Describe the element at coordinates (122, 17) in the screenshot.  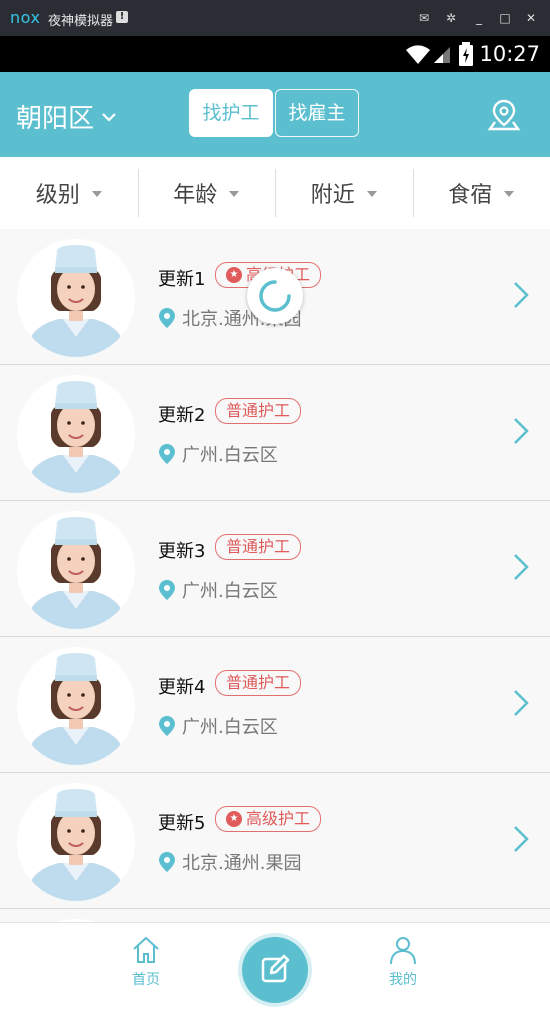
I see `emulator-info-icon: !` at that location.